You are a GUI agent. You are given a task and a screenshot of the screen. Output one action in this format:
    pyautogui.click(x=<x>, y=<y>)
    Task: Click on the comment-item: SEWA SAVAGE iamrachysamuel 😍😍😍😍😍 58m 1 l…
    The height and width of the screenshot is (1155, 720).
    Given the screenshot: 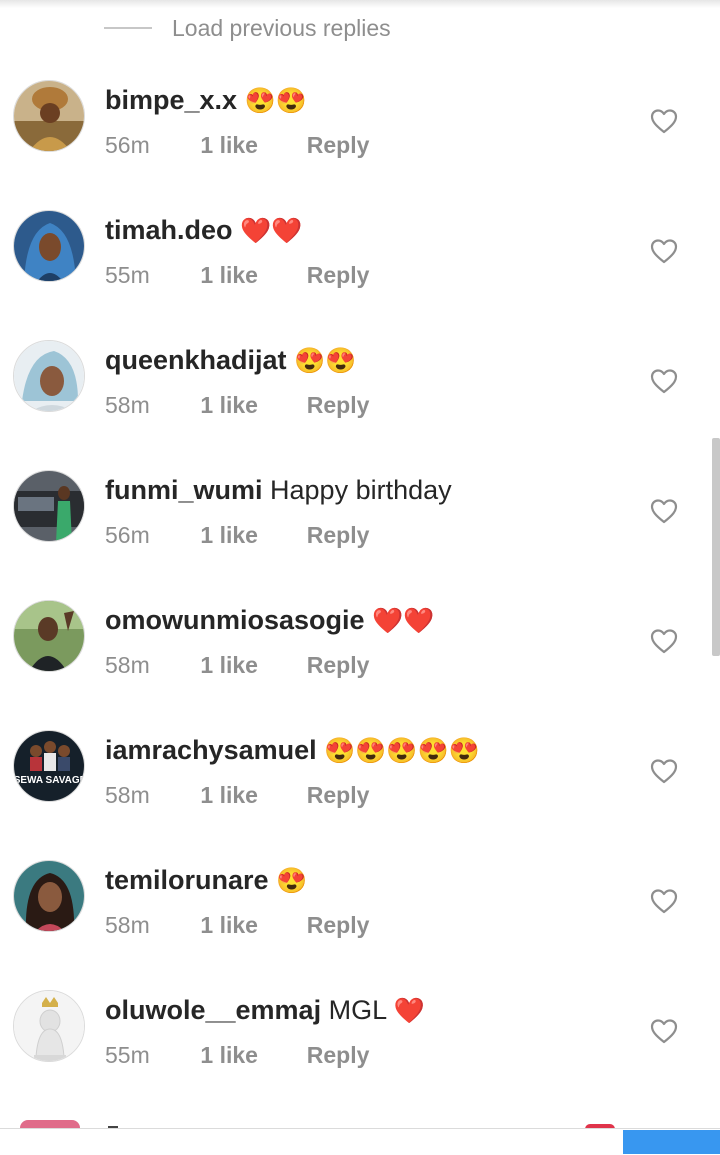 What is the action you would take?
    pyautogui.click(x=360, y=795)
    